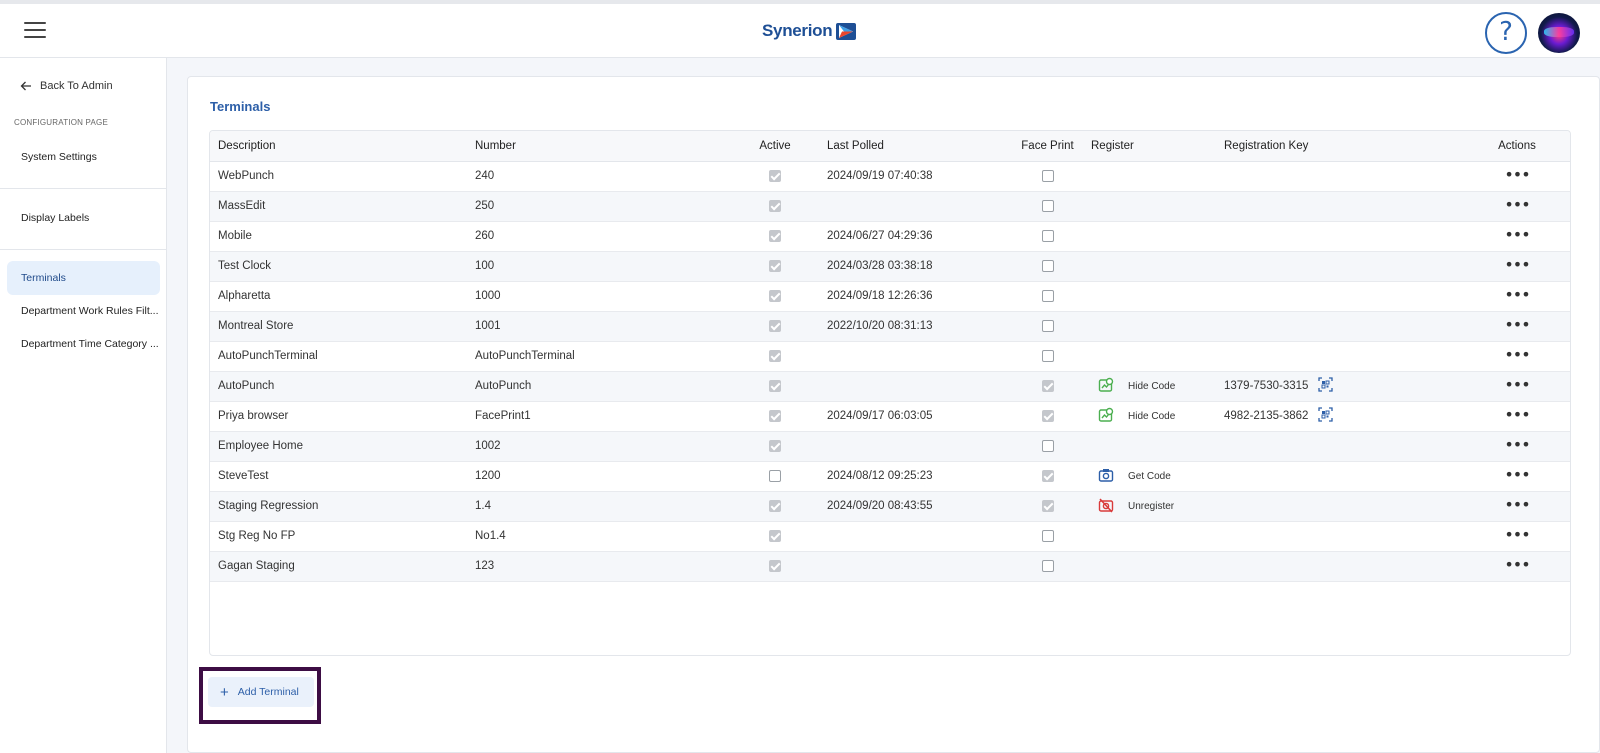 The width and height of the screenshot is (1600, 753). Describe the element at coordinates (890, 206) in the screenshot. I see `table-row: MassEdit 250 •••` at that location.